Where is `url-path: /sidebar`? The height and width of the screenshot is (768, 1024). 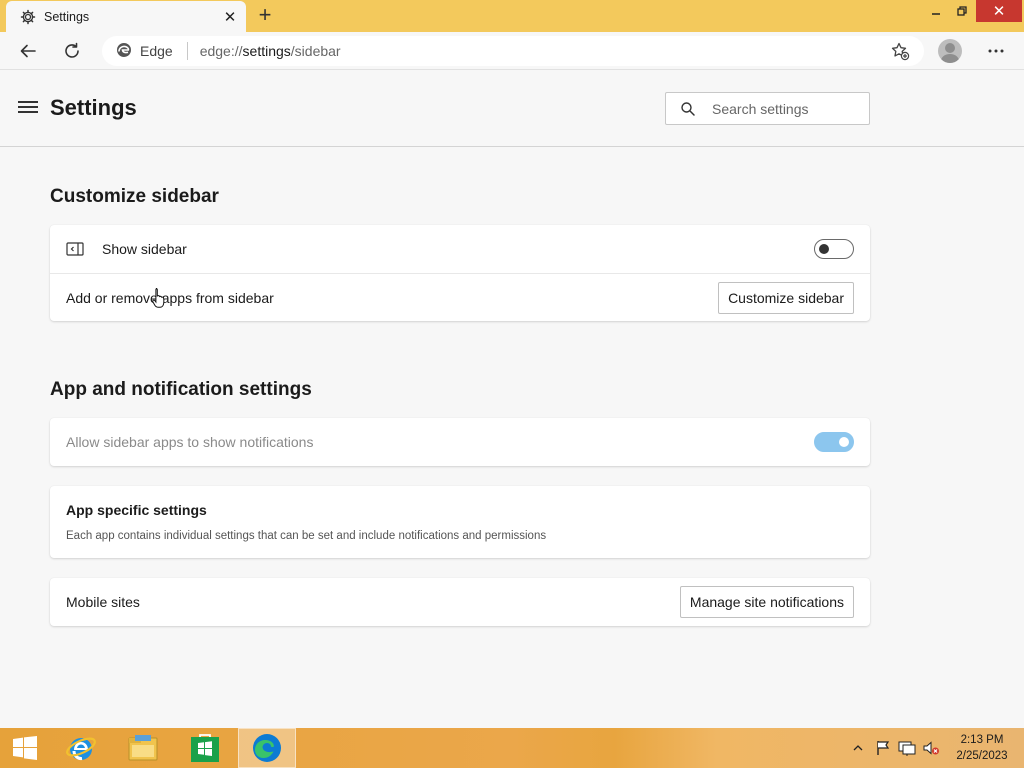
url-path: /sidebar is located at coordinates (315, 51).